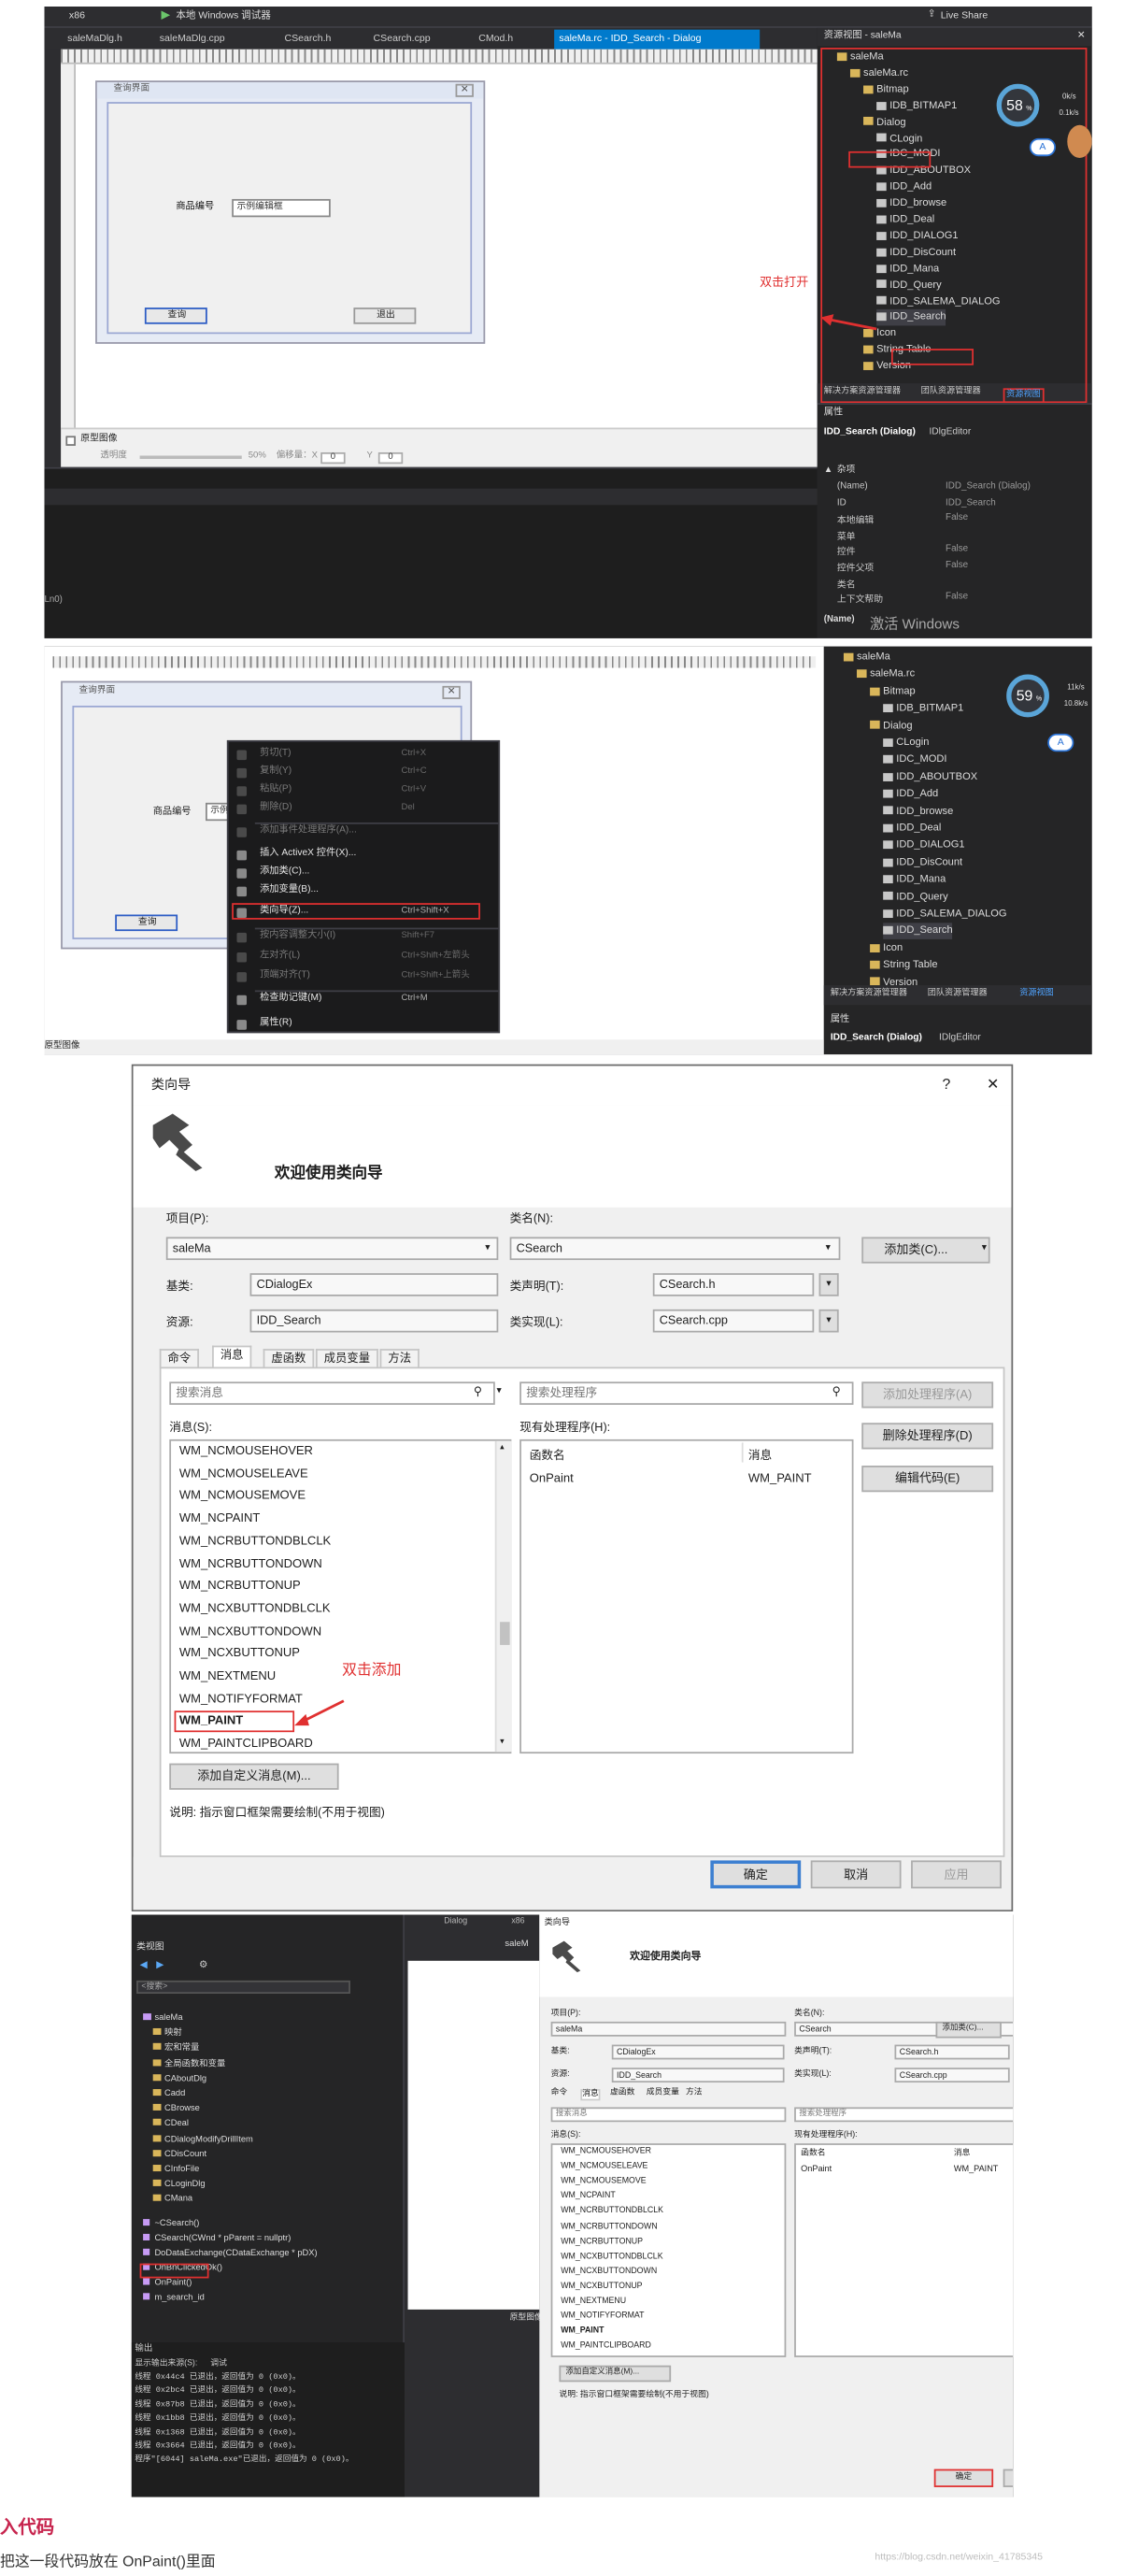  I want to click on search-messages-small: 搜索消息, so click(668, 2115).